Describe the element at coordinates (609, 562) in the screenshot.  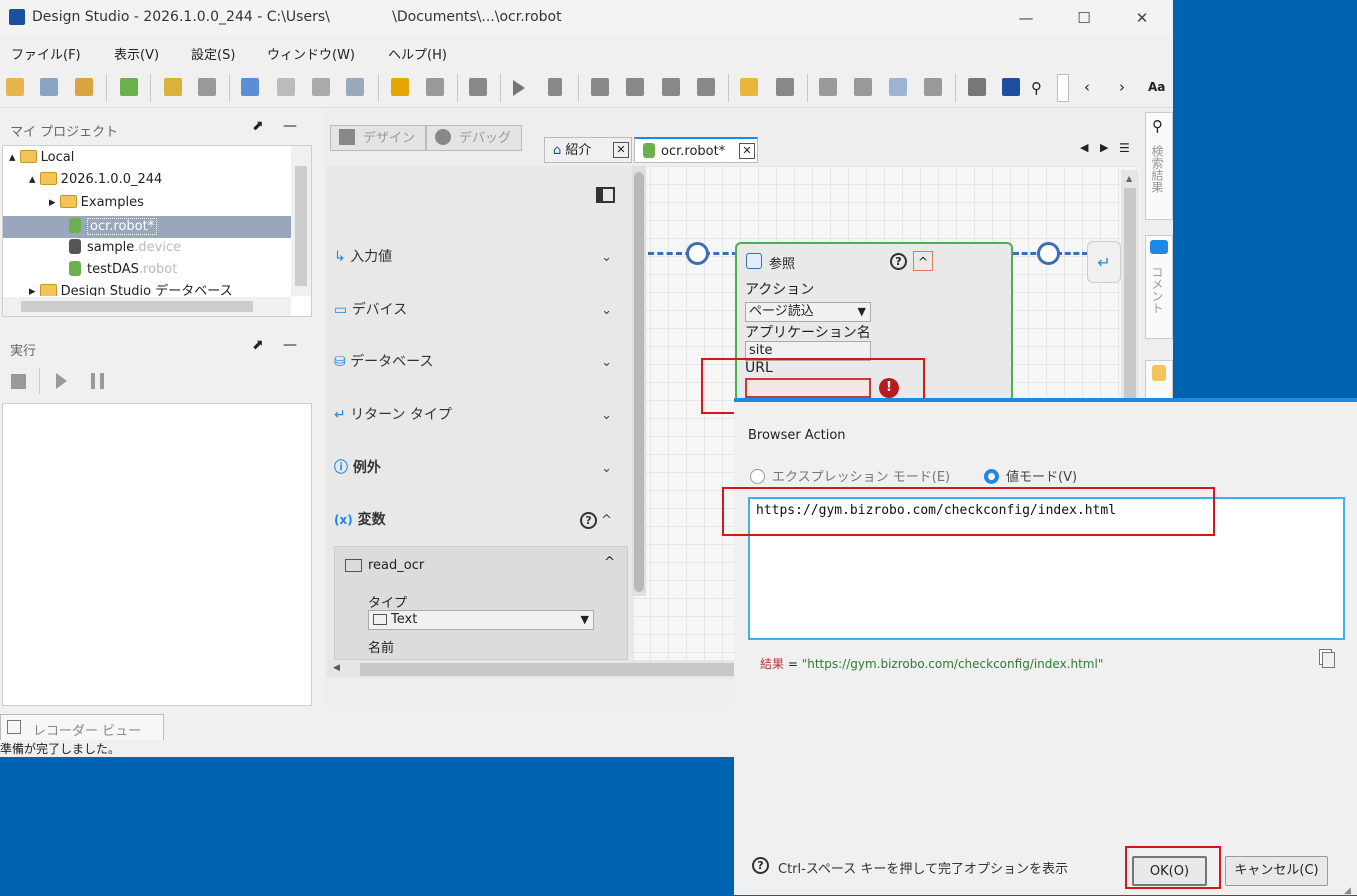
I see `chevron-up-icon: ^` at that location.